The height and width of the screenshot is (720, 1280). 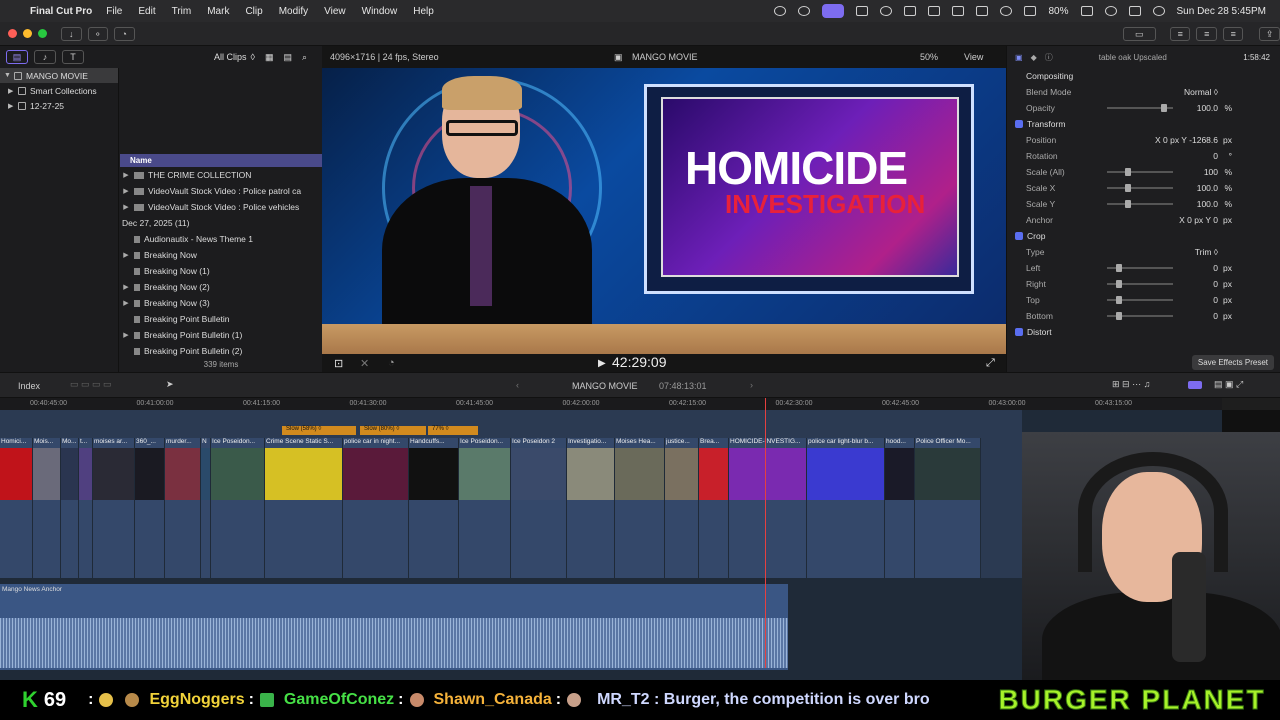 I want to click on menu-file: File, so click(x=114, y=11).